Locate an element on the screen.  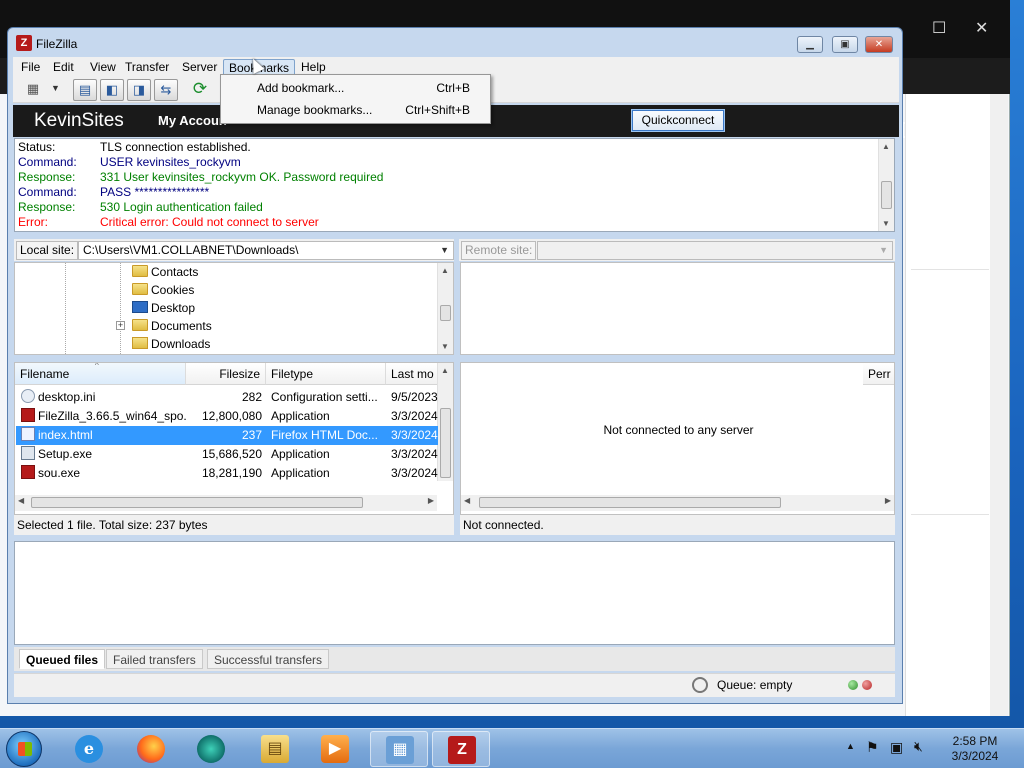
tree-item: Contacts is located at coordinates (165, 272).